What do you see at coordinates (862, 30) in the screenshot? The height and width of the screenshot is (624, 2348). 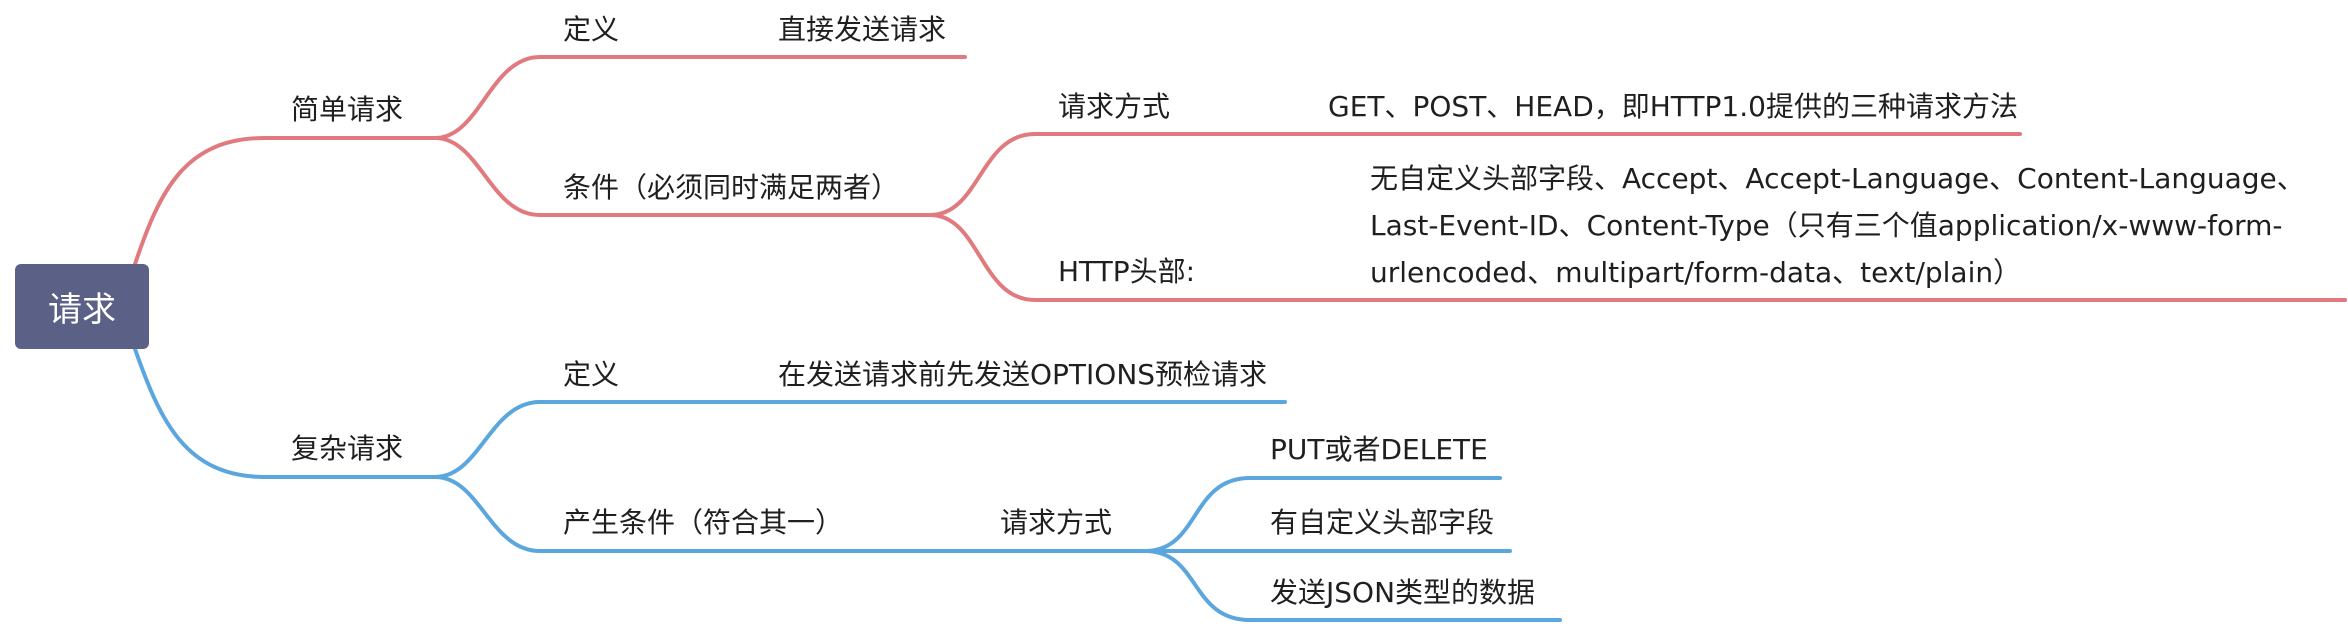 I see `simple-definition-value: 直接发送请求` at bounding box center [862, 30].